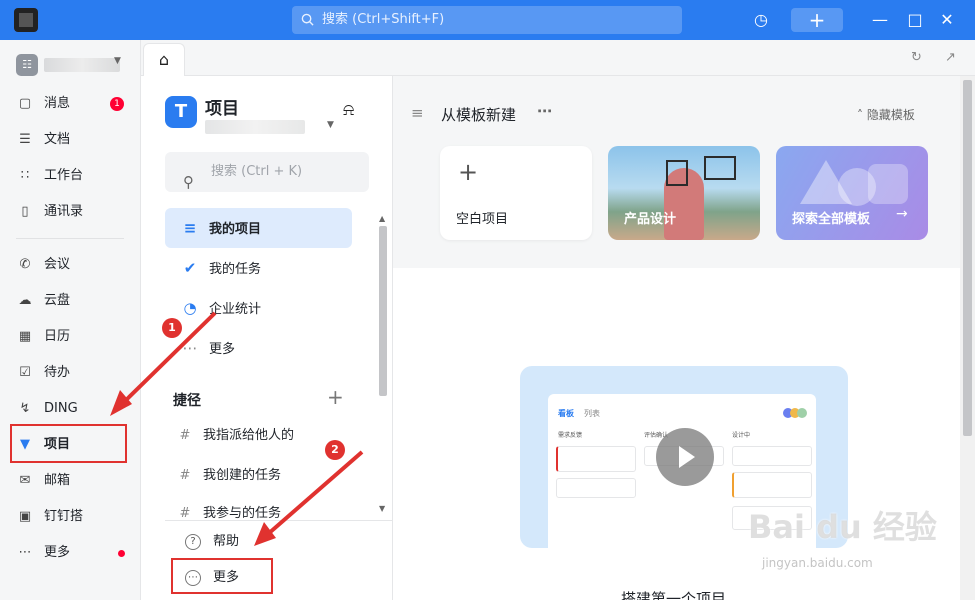  Describe the element at coordinates (335, 450) in the screenshot. I see `step-marker-2: 2` at that location.